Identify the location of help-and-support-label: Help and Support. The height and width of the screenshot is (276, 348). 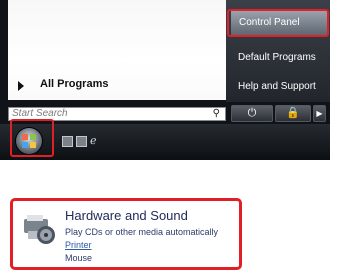
(277, 86).